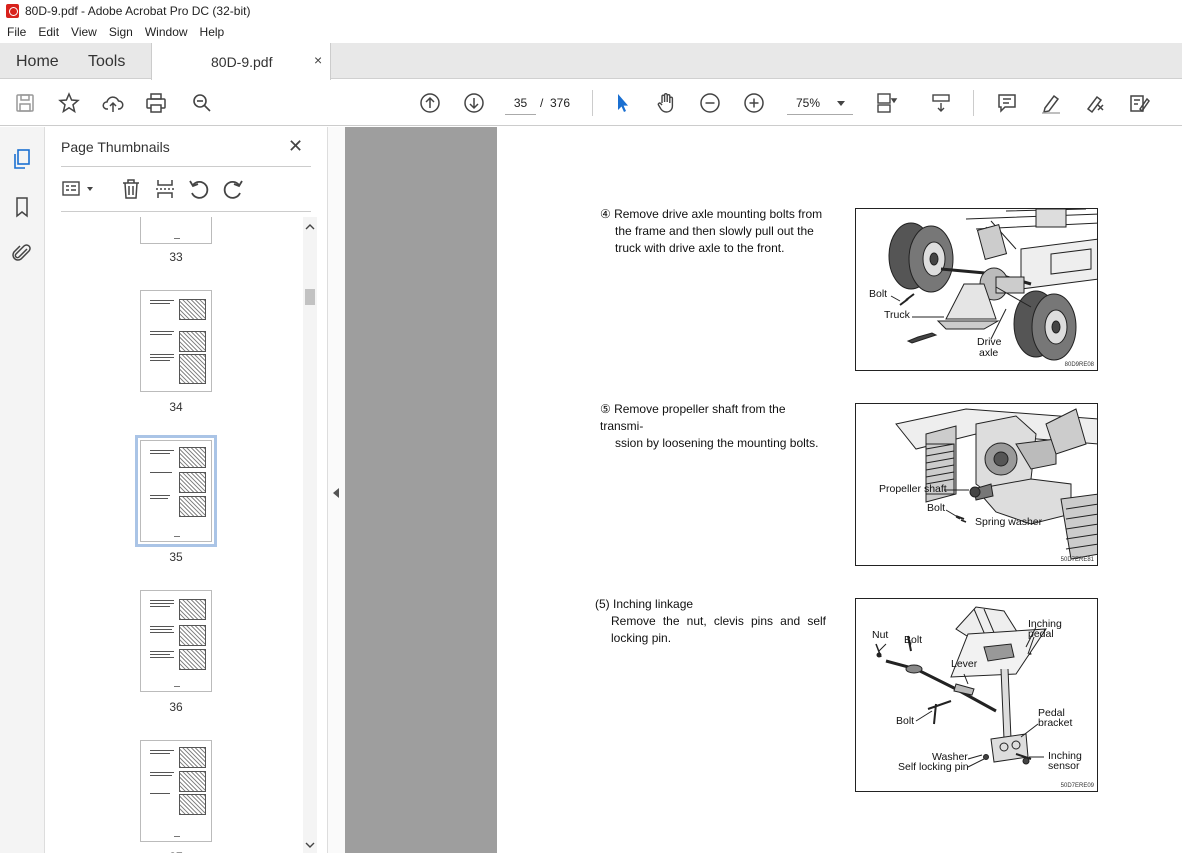 Image resolution: width=1182 pixels, height=853 pixels. What do you see at coordinates (211, 32) in the screenshot?
I see `menu-help: Help` at bounding box center [211, 32].